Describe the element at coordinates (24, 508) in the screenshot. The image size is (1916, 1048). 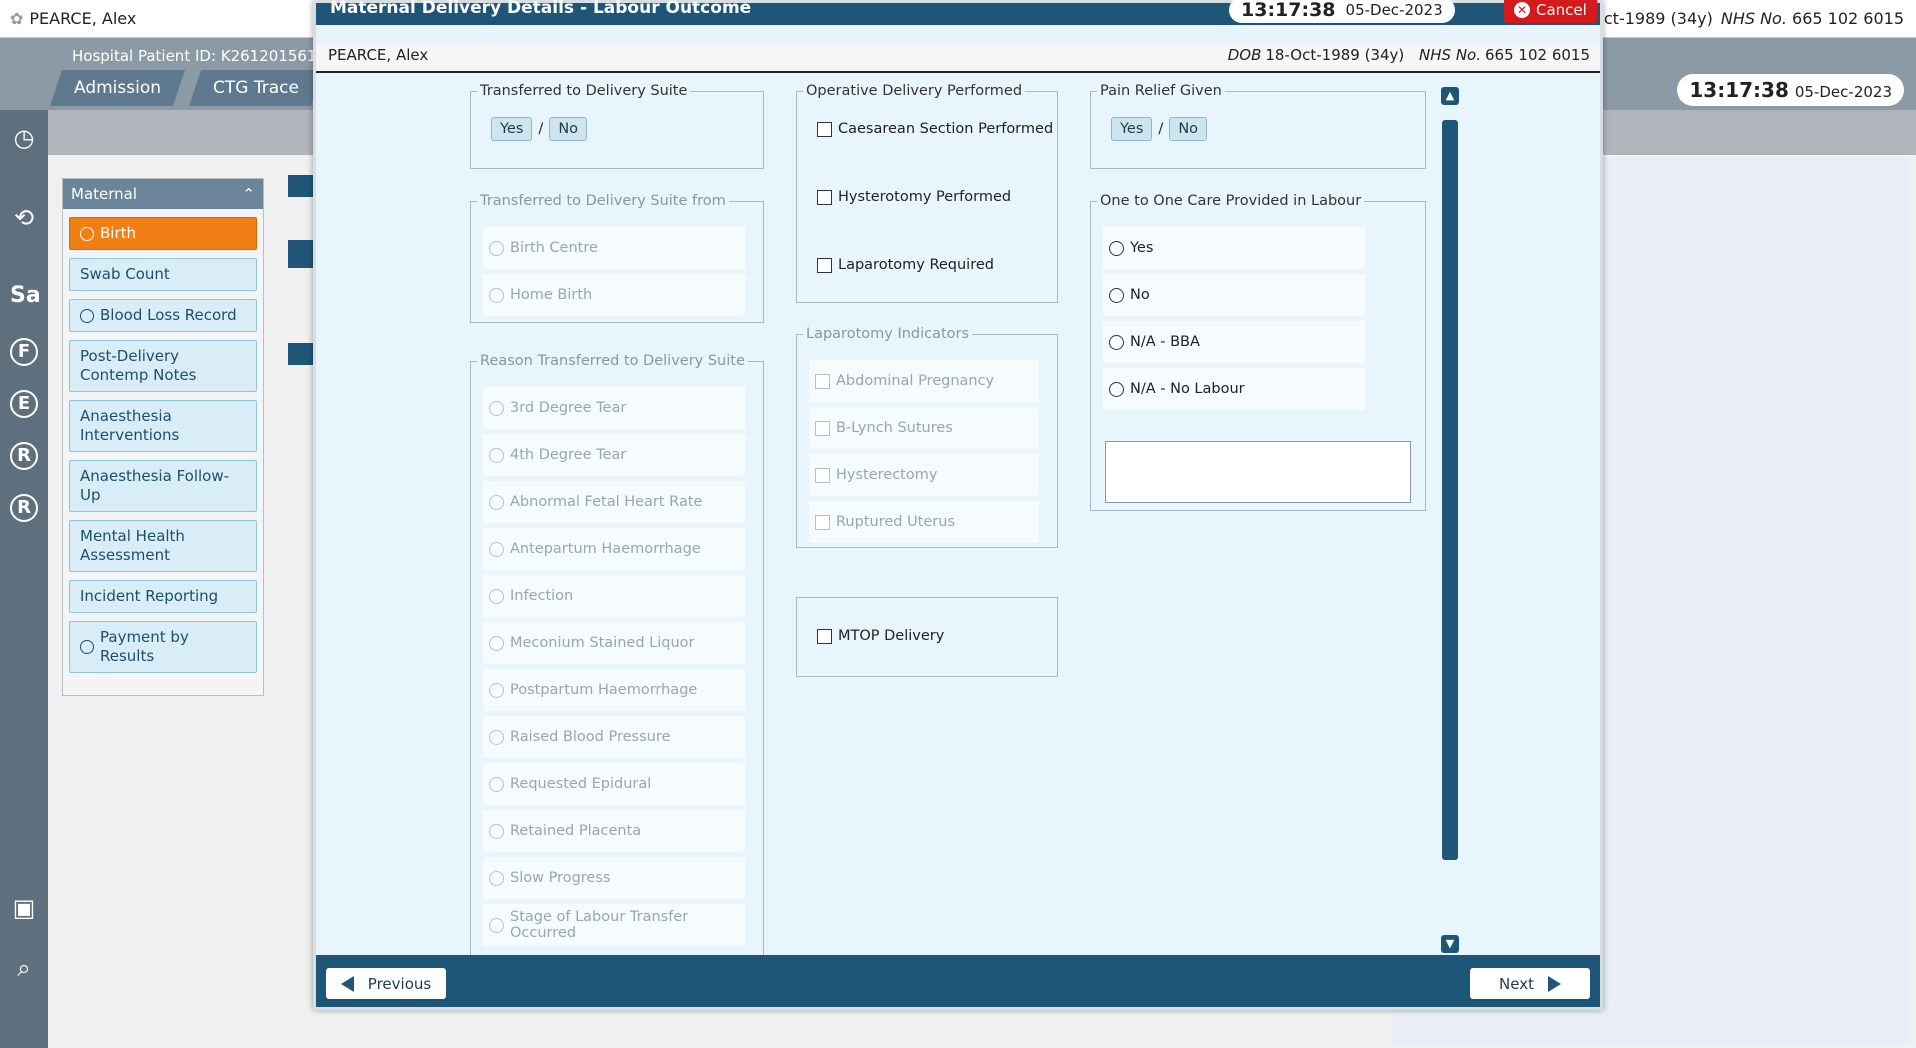
I see `rail-r2: R` at that location.